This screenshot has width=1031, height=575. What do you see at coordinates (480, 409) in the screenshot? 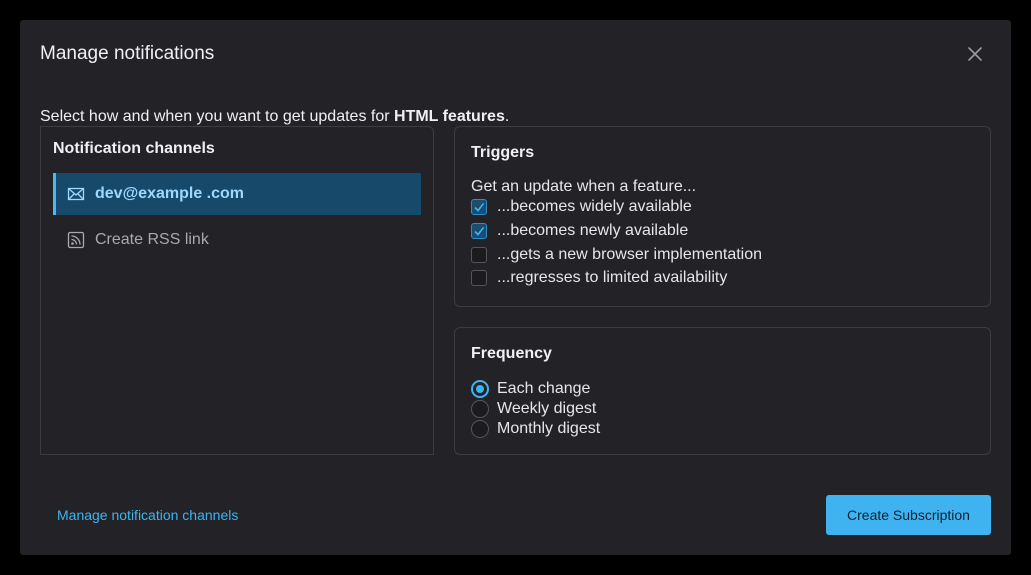
I see `radio-weekly-digest` at bounding box center [480, 409].